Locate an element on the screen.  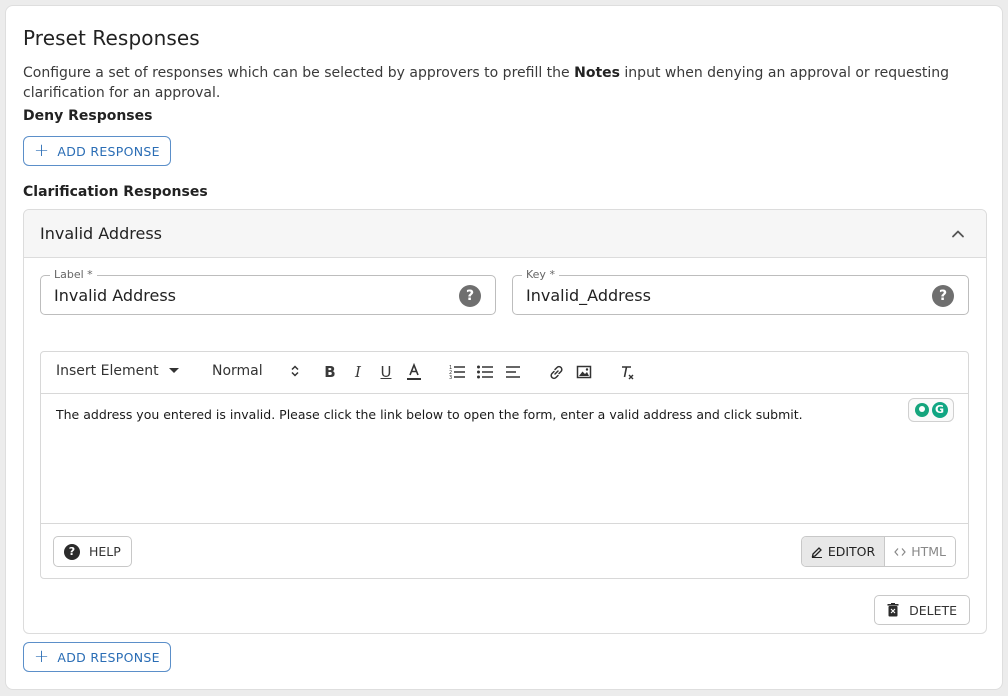
text-style-label: Normal is located at coordinates (237, 371).